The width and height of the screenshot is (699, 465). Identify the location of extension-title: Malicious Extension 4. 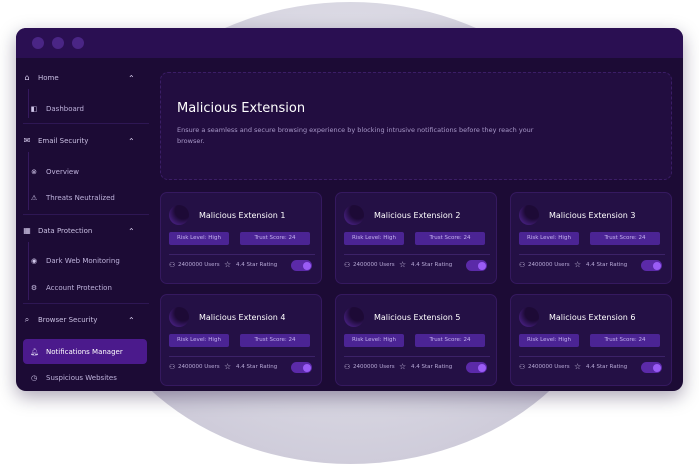
(242, 317).